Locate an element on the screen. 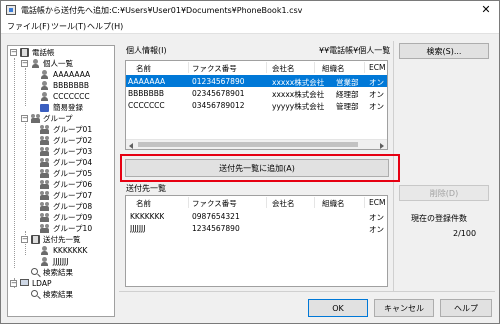 The width and height of the screenshot is (500, 324). cancel-button: キャンセル is located at coordinates (404, 308).